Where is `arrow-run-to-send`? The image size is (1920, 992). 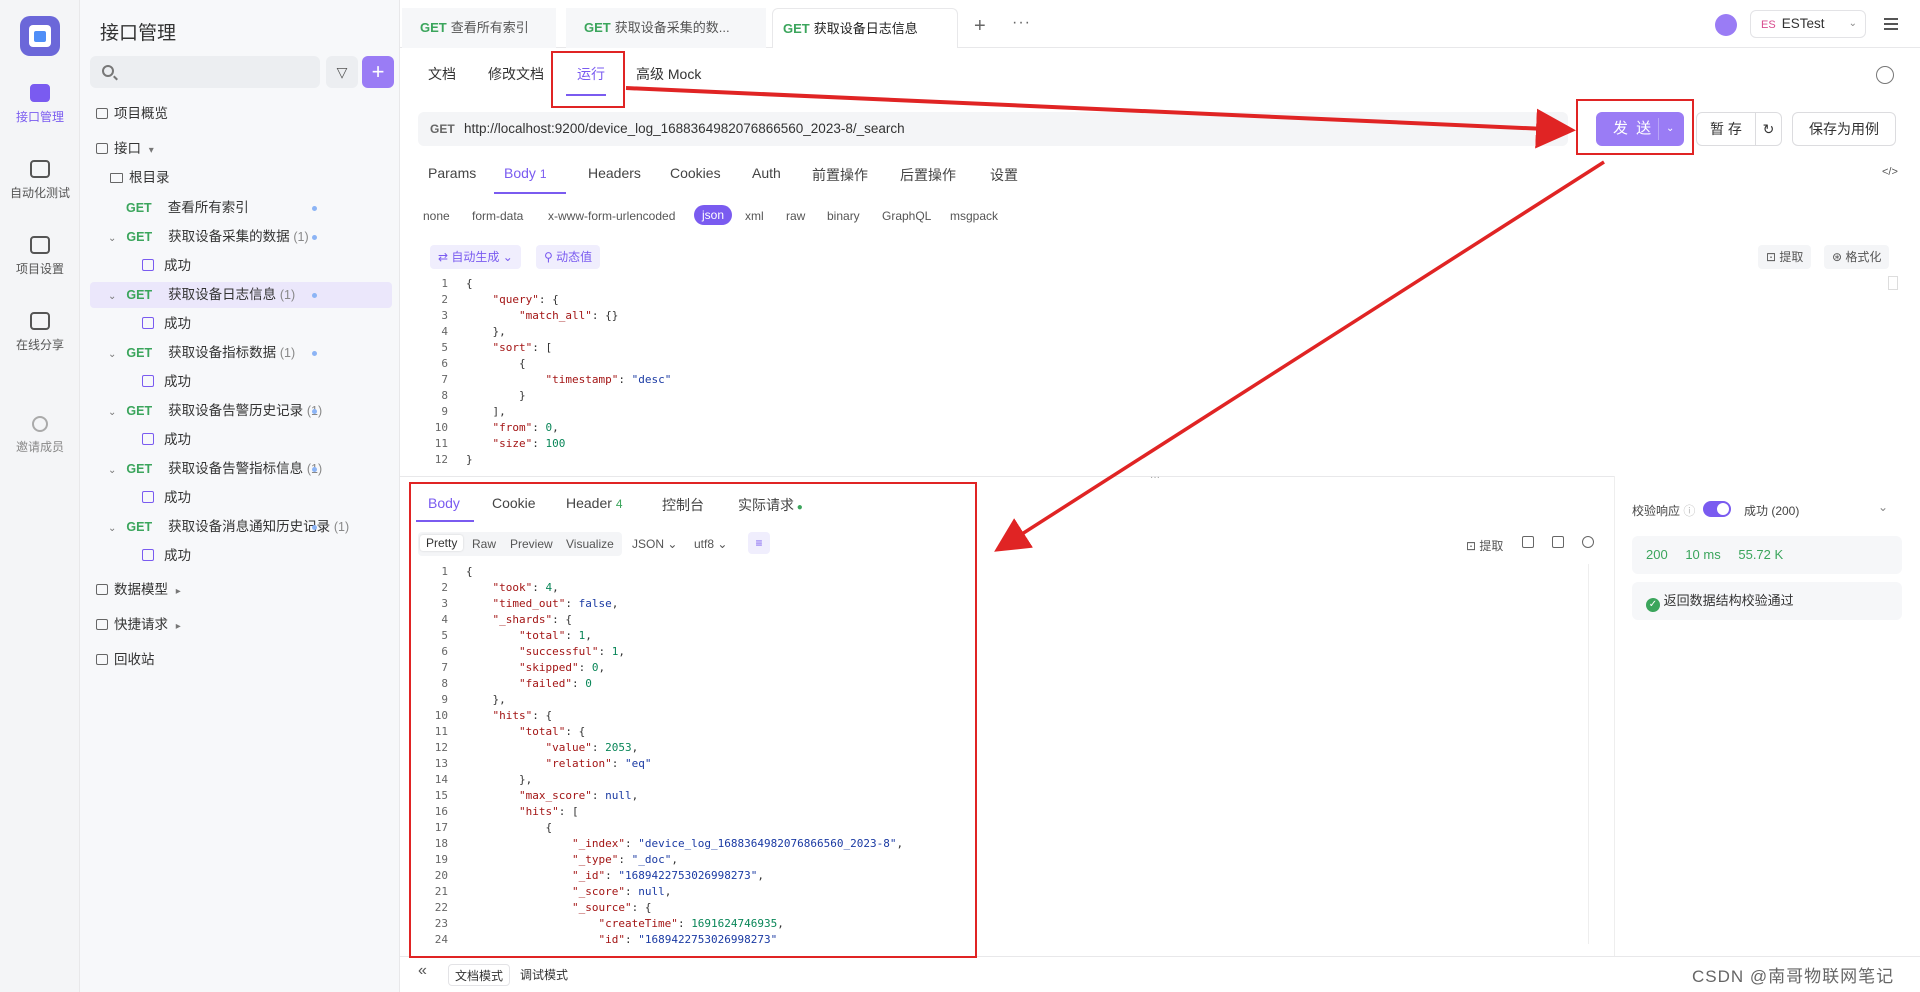 arrow-run-to-send is located at coordinates (1100, 117).